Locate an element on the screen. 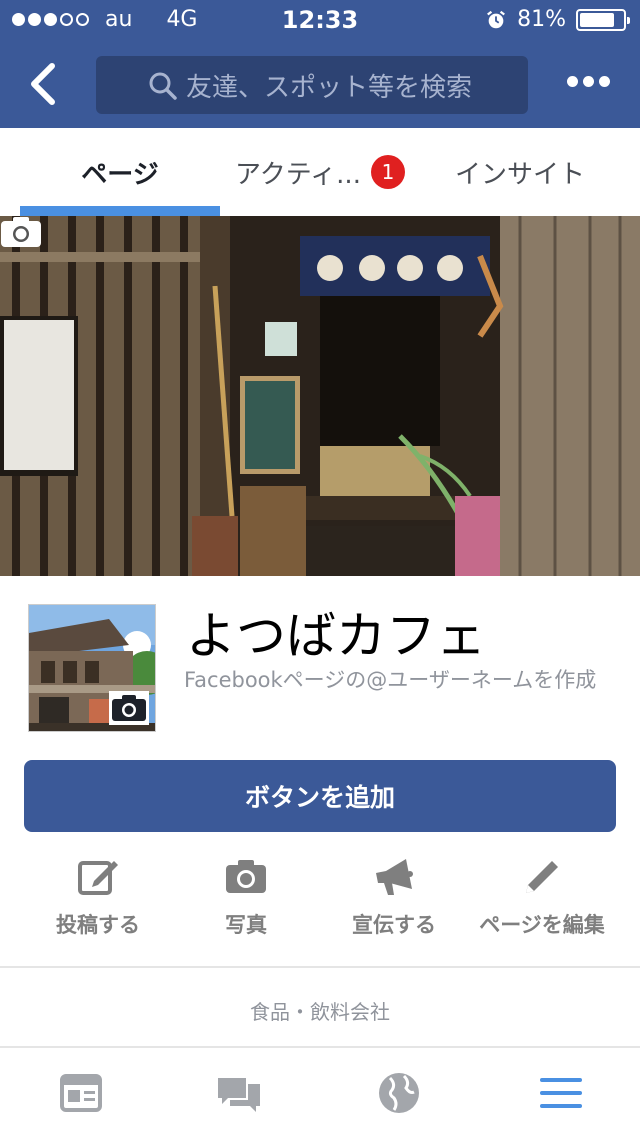 The image size is (640, 1136). edit-page-action-label: ページを編集 is located at coordinates (542, 925).